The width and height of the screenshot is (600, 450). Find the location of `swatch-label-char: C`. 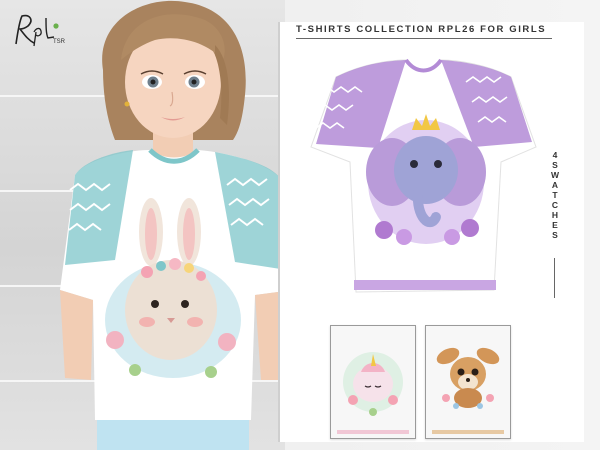

swatch-label-char: C is located at coordinates (555, 205).